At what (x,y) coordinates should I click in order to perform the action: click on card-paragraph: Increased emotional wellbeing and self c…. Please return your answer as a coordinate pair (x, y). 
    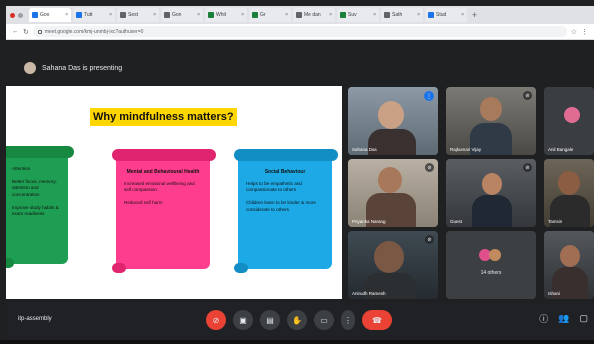
    Looking at the image, I should click on (159, 187).